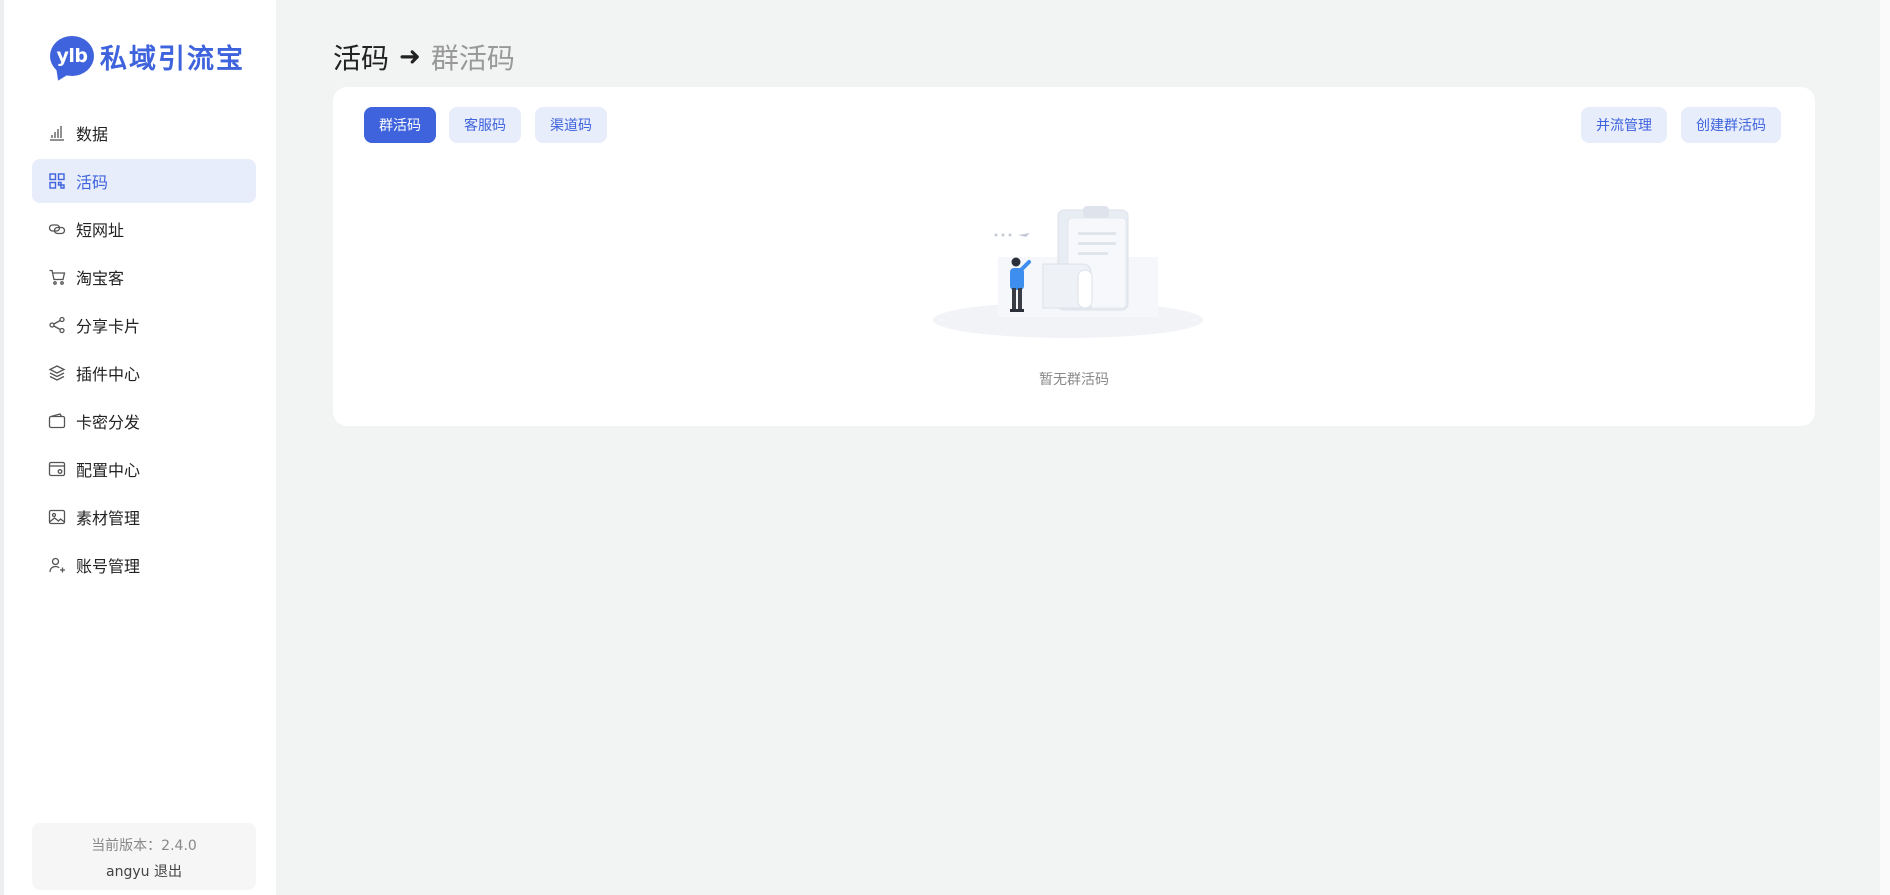  What do you see at coordinates (57, 517) in the screenshot?
I see `image-icon` at bounding box center [57, 517].